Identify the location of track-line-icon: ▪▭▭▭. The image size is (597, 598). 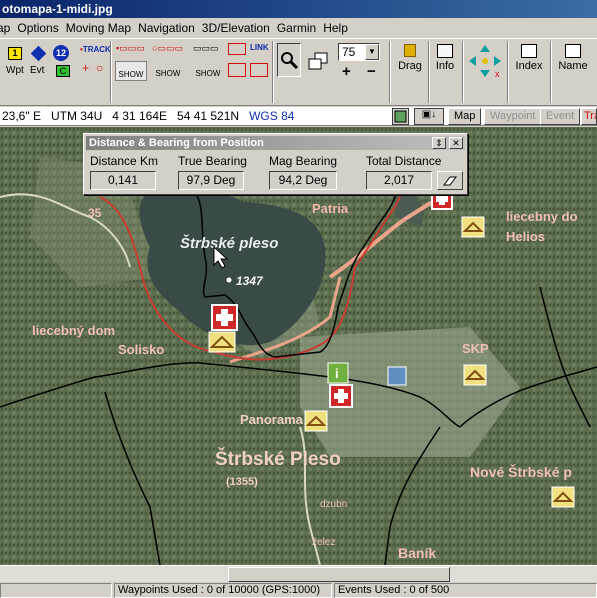
(131, 49).